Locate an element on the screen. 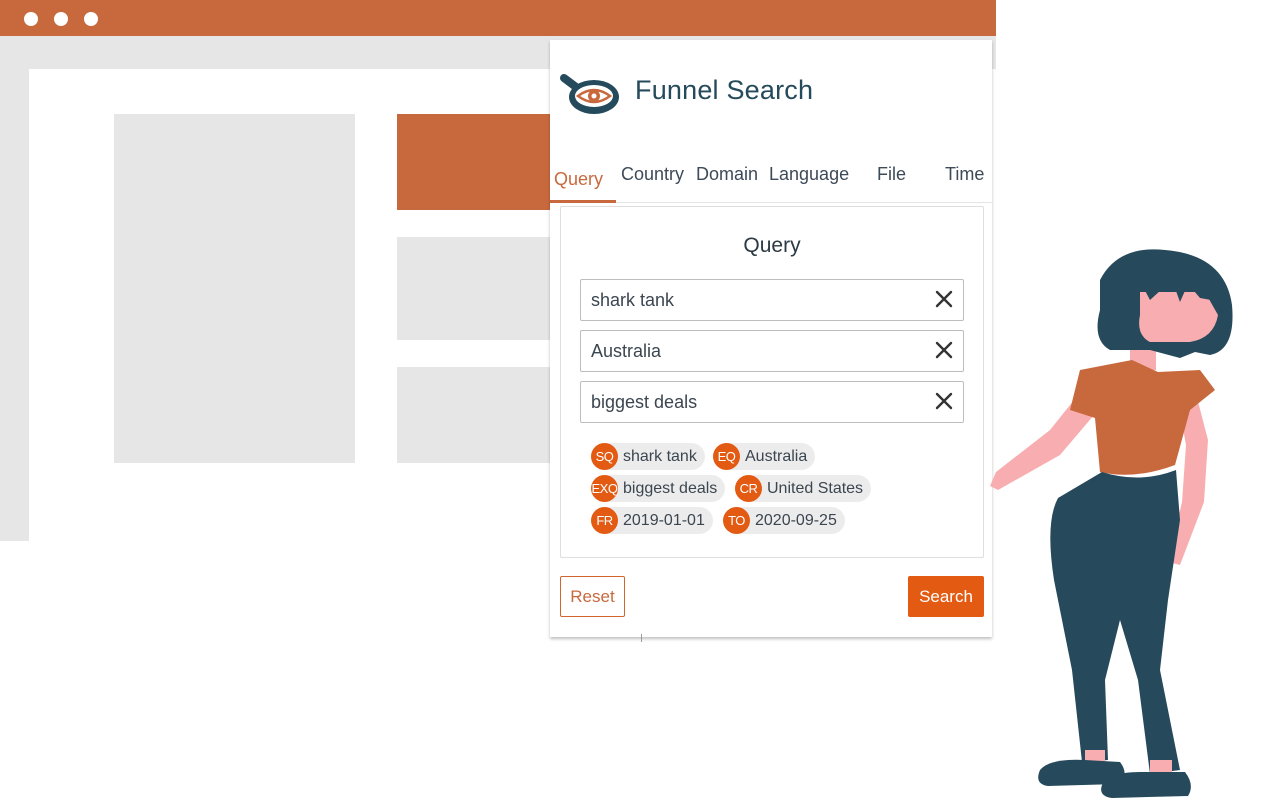 This screenshot has width=1280, height=805. chip-label: shark tank is located at coordinates (660, 456).